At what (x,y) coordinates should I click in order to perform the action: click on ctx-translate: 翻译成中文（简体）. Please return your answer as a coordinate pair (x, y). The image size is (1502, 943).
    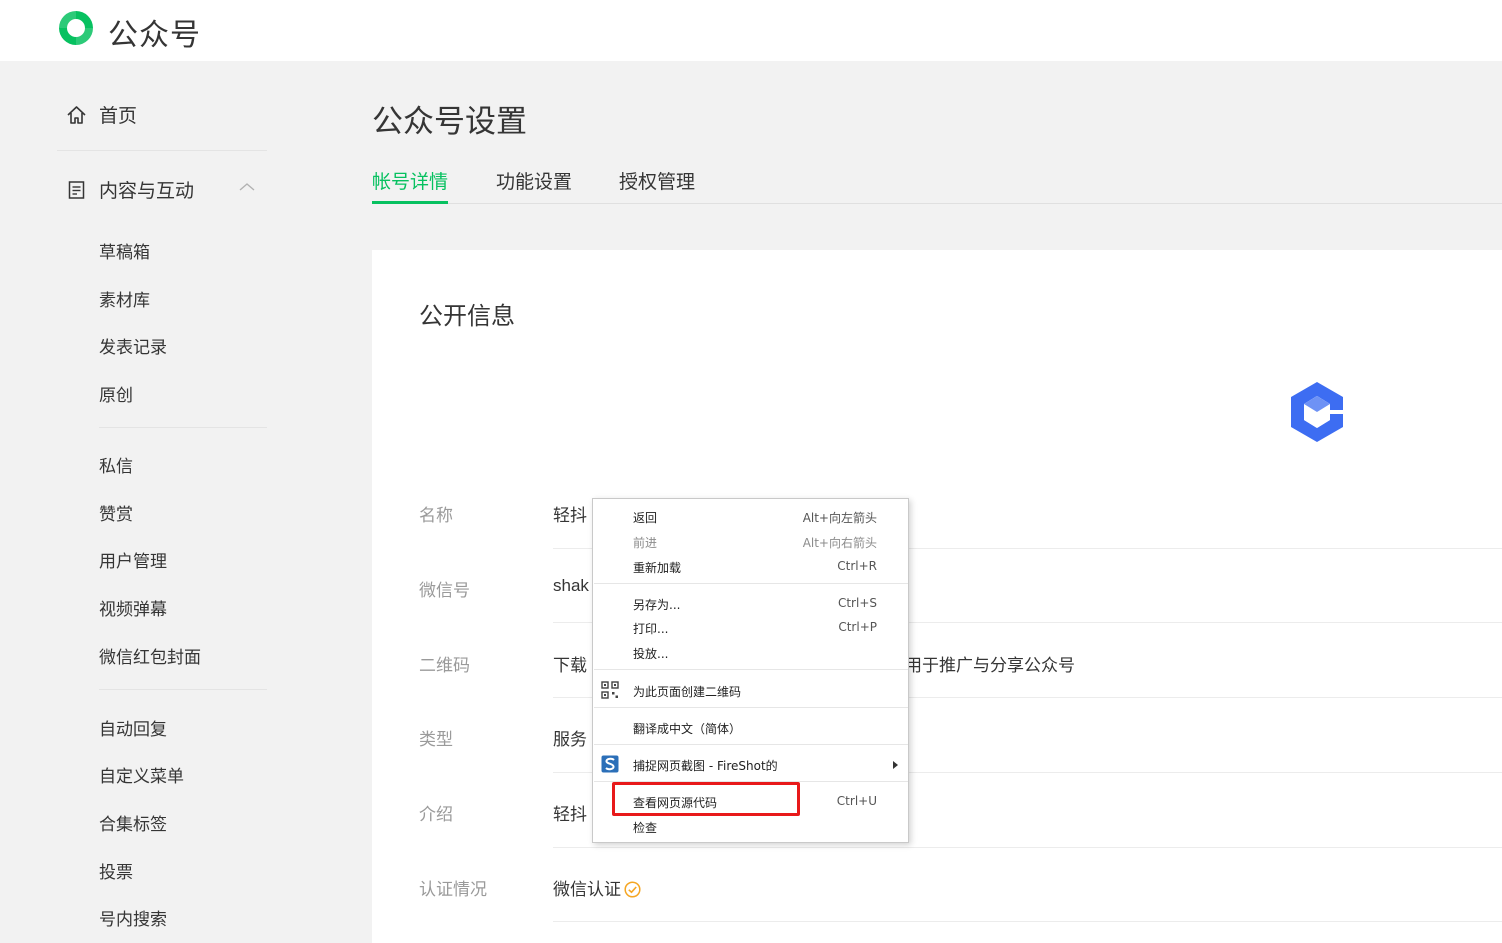
    Looking at the image, I should click on (687, 728).